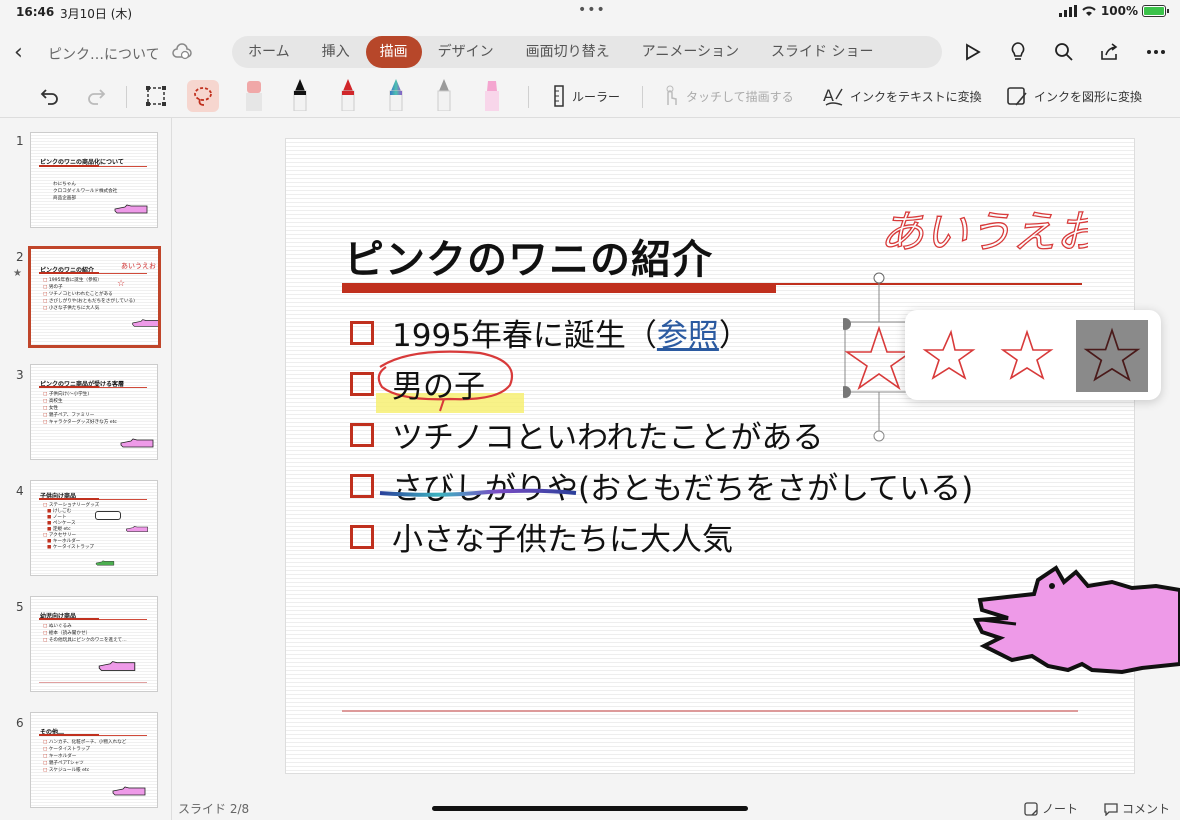 This screenshot has width=1180, height=820. What do you see at coordinates (300, 95) in the screenshot?
I see `pen-black-icon` at bounding box center [300, 95].